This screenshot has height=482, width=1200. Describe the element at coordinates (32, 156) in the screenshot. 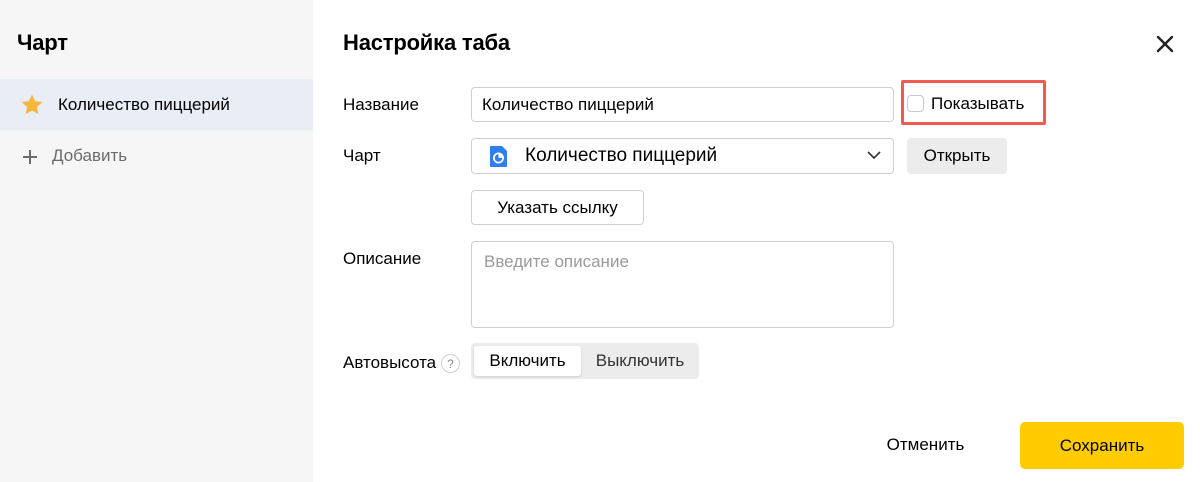

I see `plus-icon` at that location.